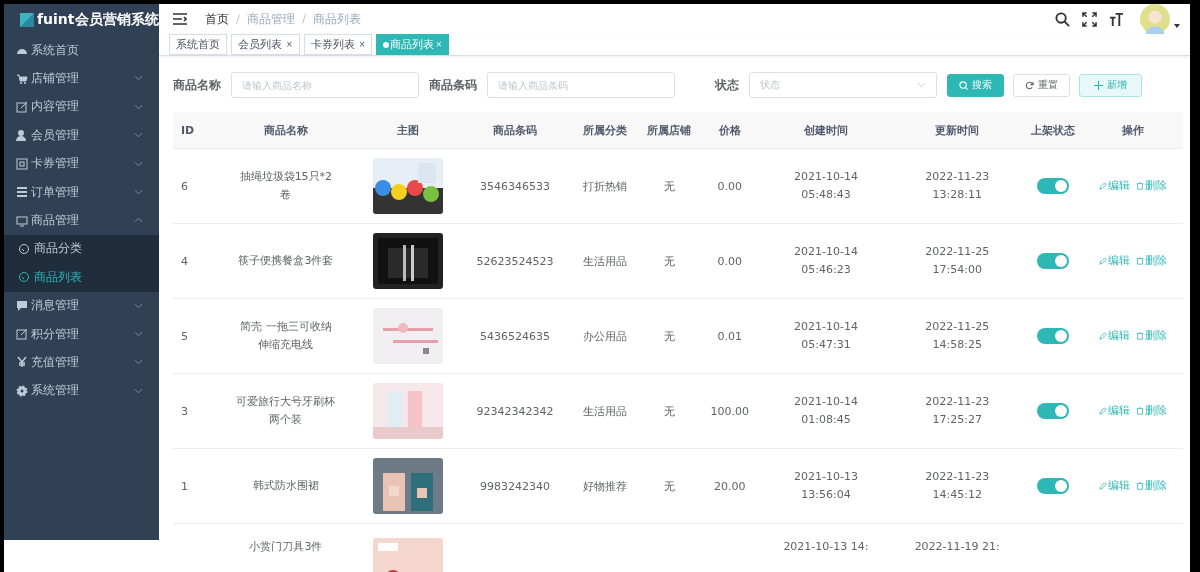 The width and height of the screenshot is (1200, 572). I want to click on menu-label: 店铺管理, so click(55, 79).